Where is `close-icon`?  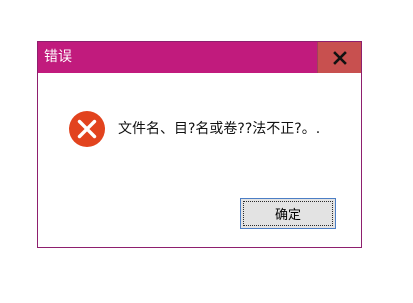
close-icon is located at coordinates (340, 58).